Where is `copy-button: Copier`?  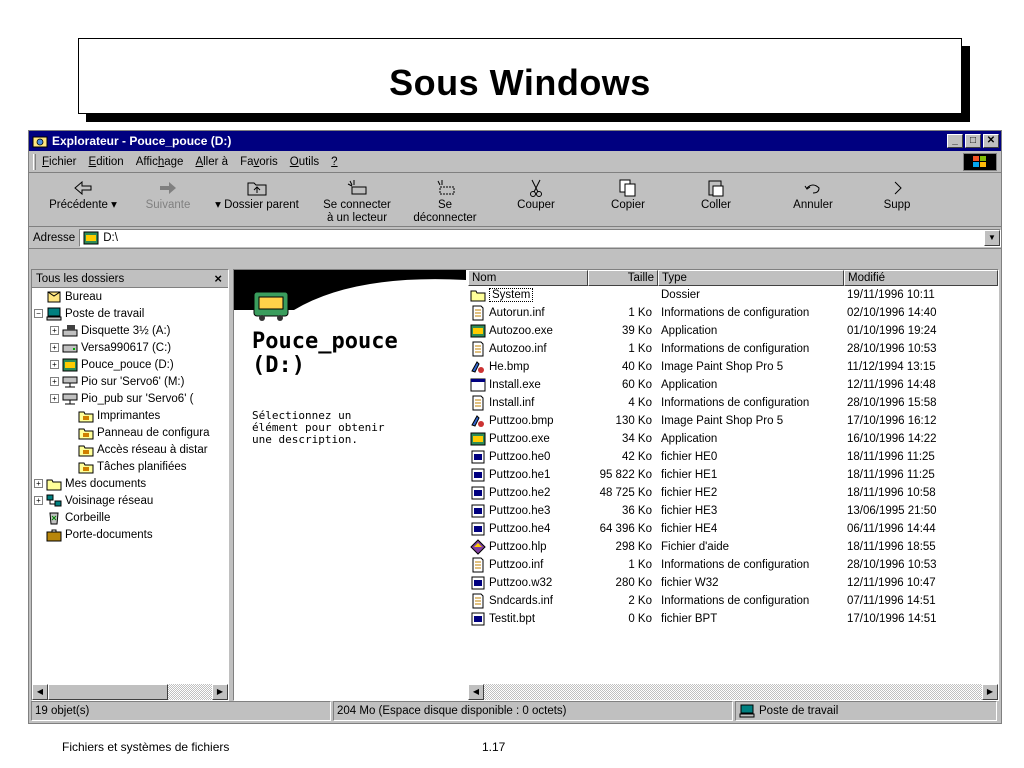
copy-button: Copier is located at coordinates (628, 194).